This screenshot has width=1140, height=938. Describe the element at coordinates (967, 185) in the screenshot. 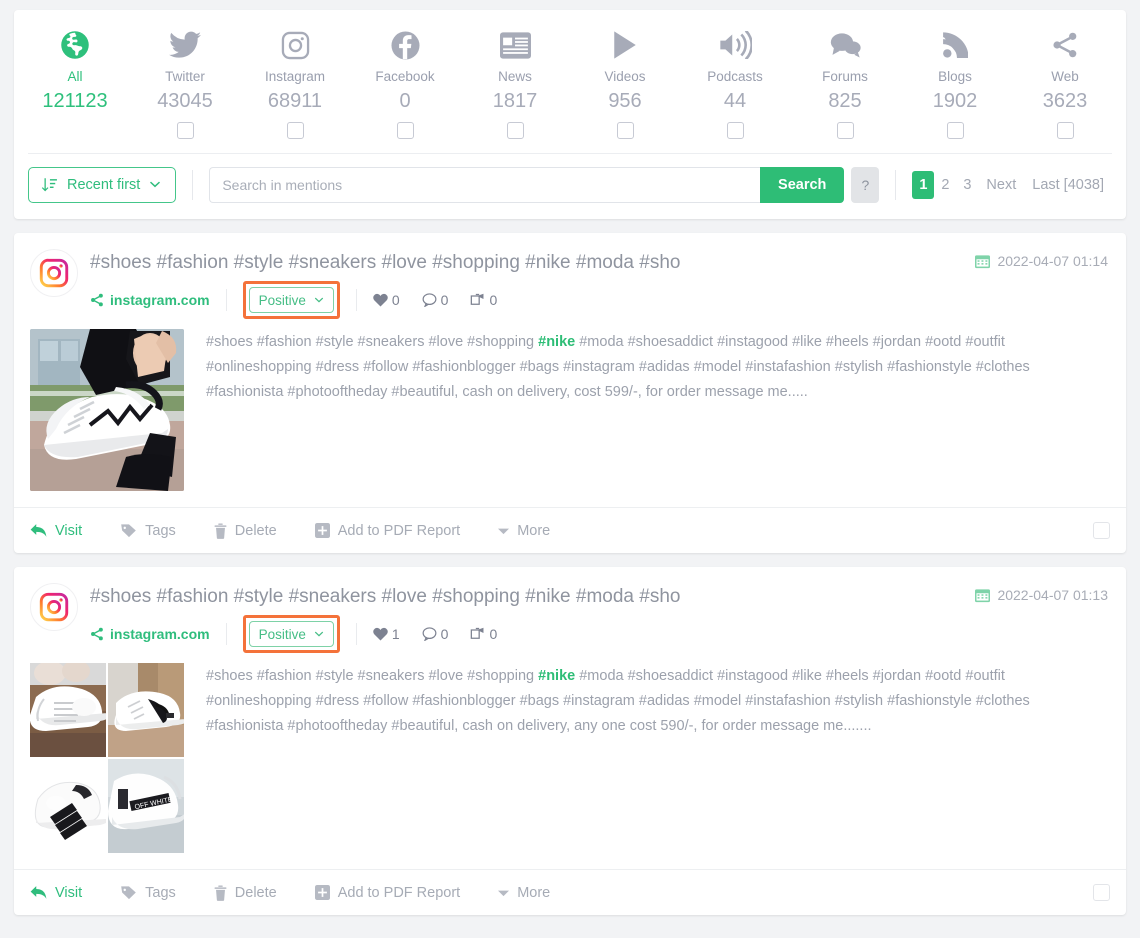

I see `page-button-3: 3` at that location.